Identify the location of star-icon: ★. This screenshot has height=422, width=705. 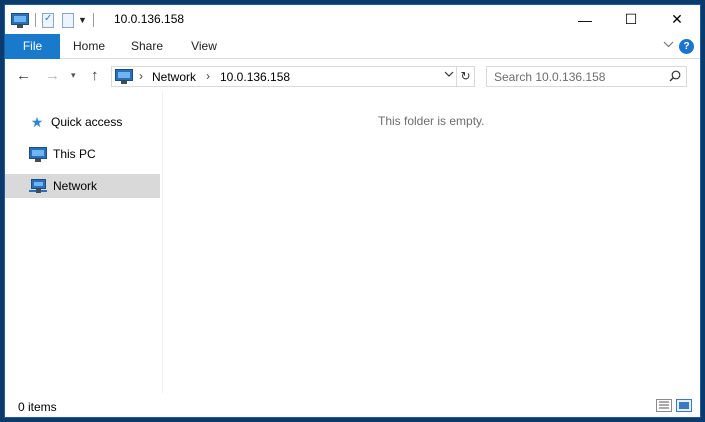
(37, 121).